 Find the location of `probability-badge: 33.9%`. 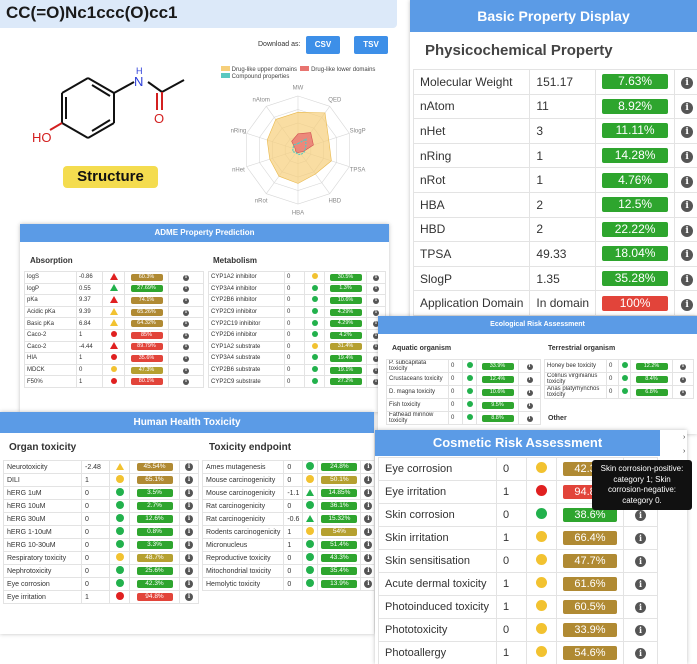

probability-badge: 33.9% is located at coordinates (497, 366).